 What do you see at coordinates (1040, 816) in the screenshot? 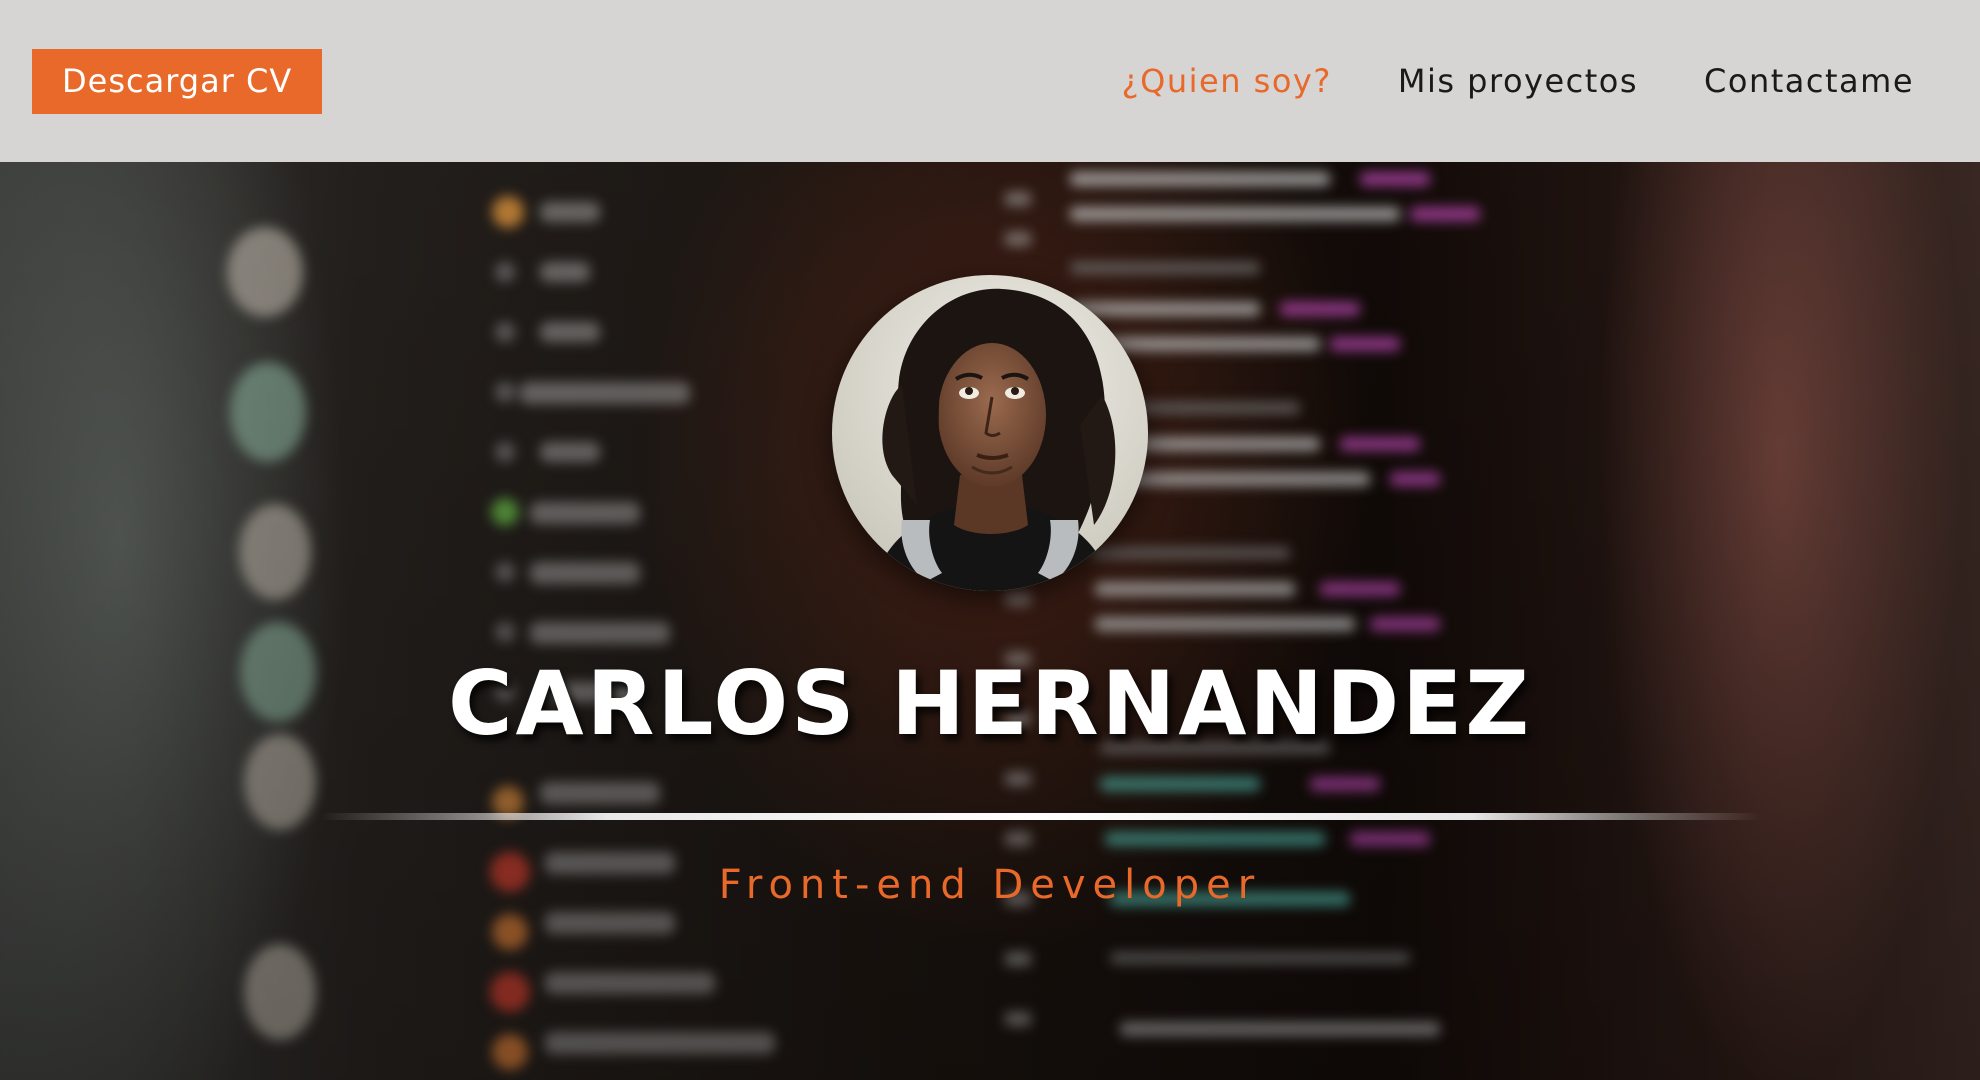
I see `hero-divider` at bounding box center [1040, 816].